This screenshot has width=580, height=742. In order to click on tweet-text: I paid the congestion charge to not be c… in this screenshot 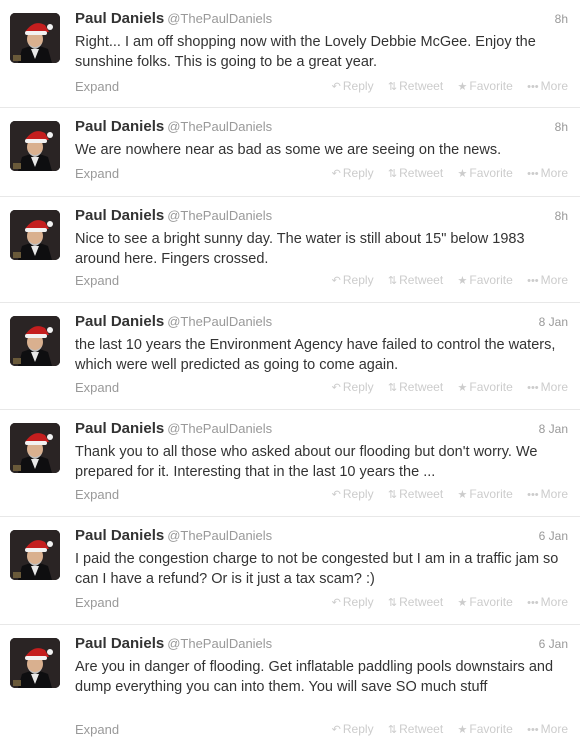, I will do `click(317, 569)`.